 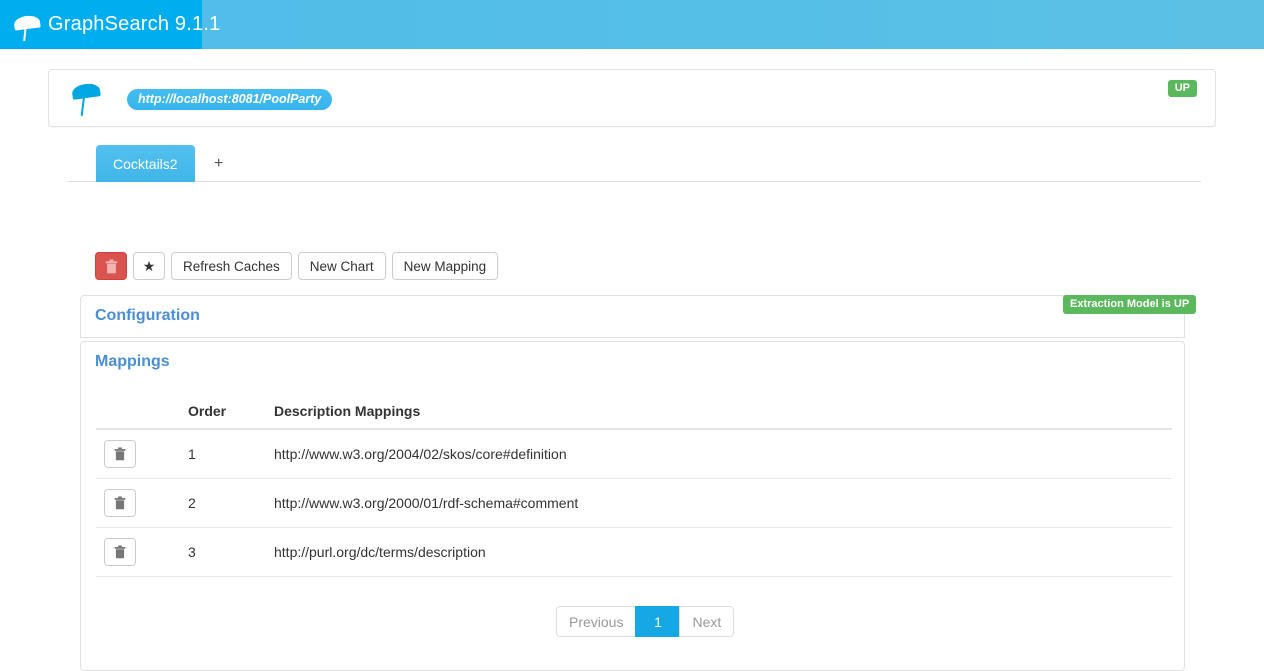 What do you see at coordinates (445, 266) in the screenshot?
I see `new-mapping-button: New Mapping` at bounding box center [445, 266].